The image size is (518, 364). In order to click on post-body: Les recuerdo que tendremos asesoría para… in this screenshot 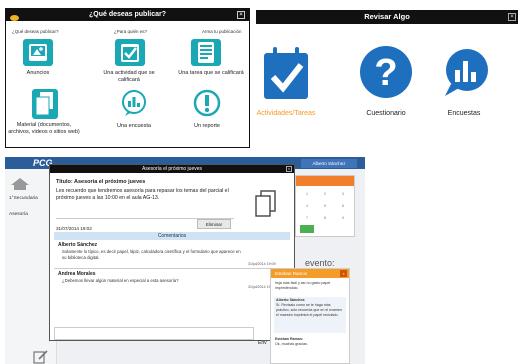, I will do `click(142, 194)`.